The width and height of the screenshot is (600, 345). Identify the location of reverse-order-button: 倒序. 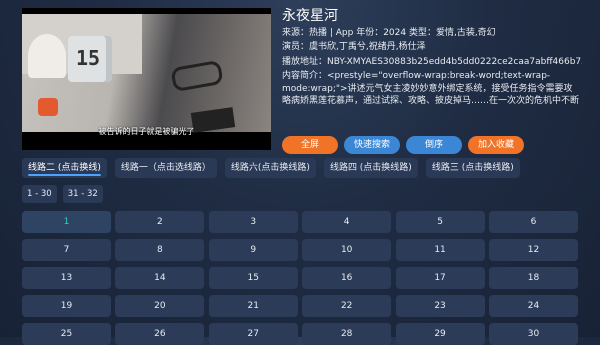
(434, 145).